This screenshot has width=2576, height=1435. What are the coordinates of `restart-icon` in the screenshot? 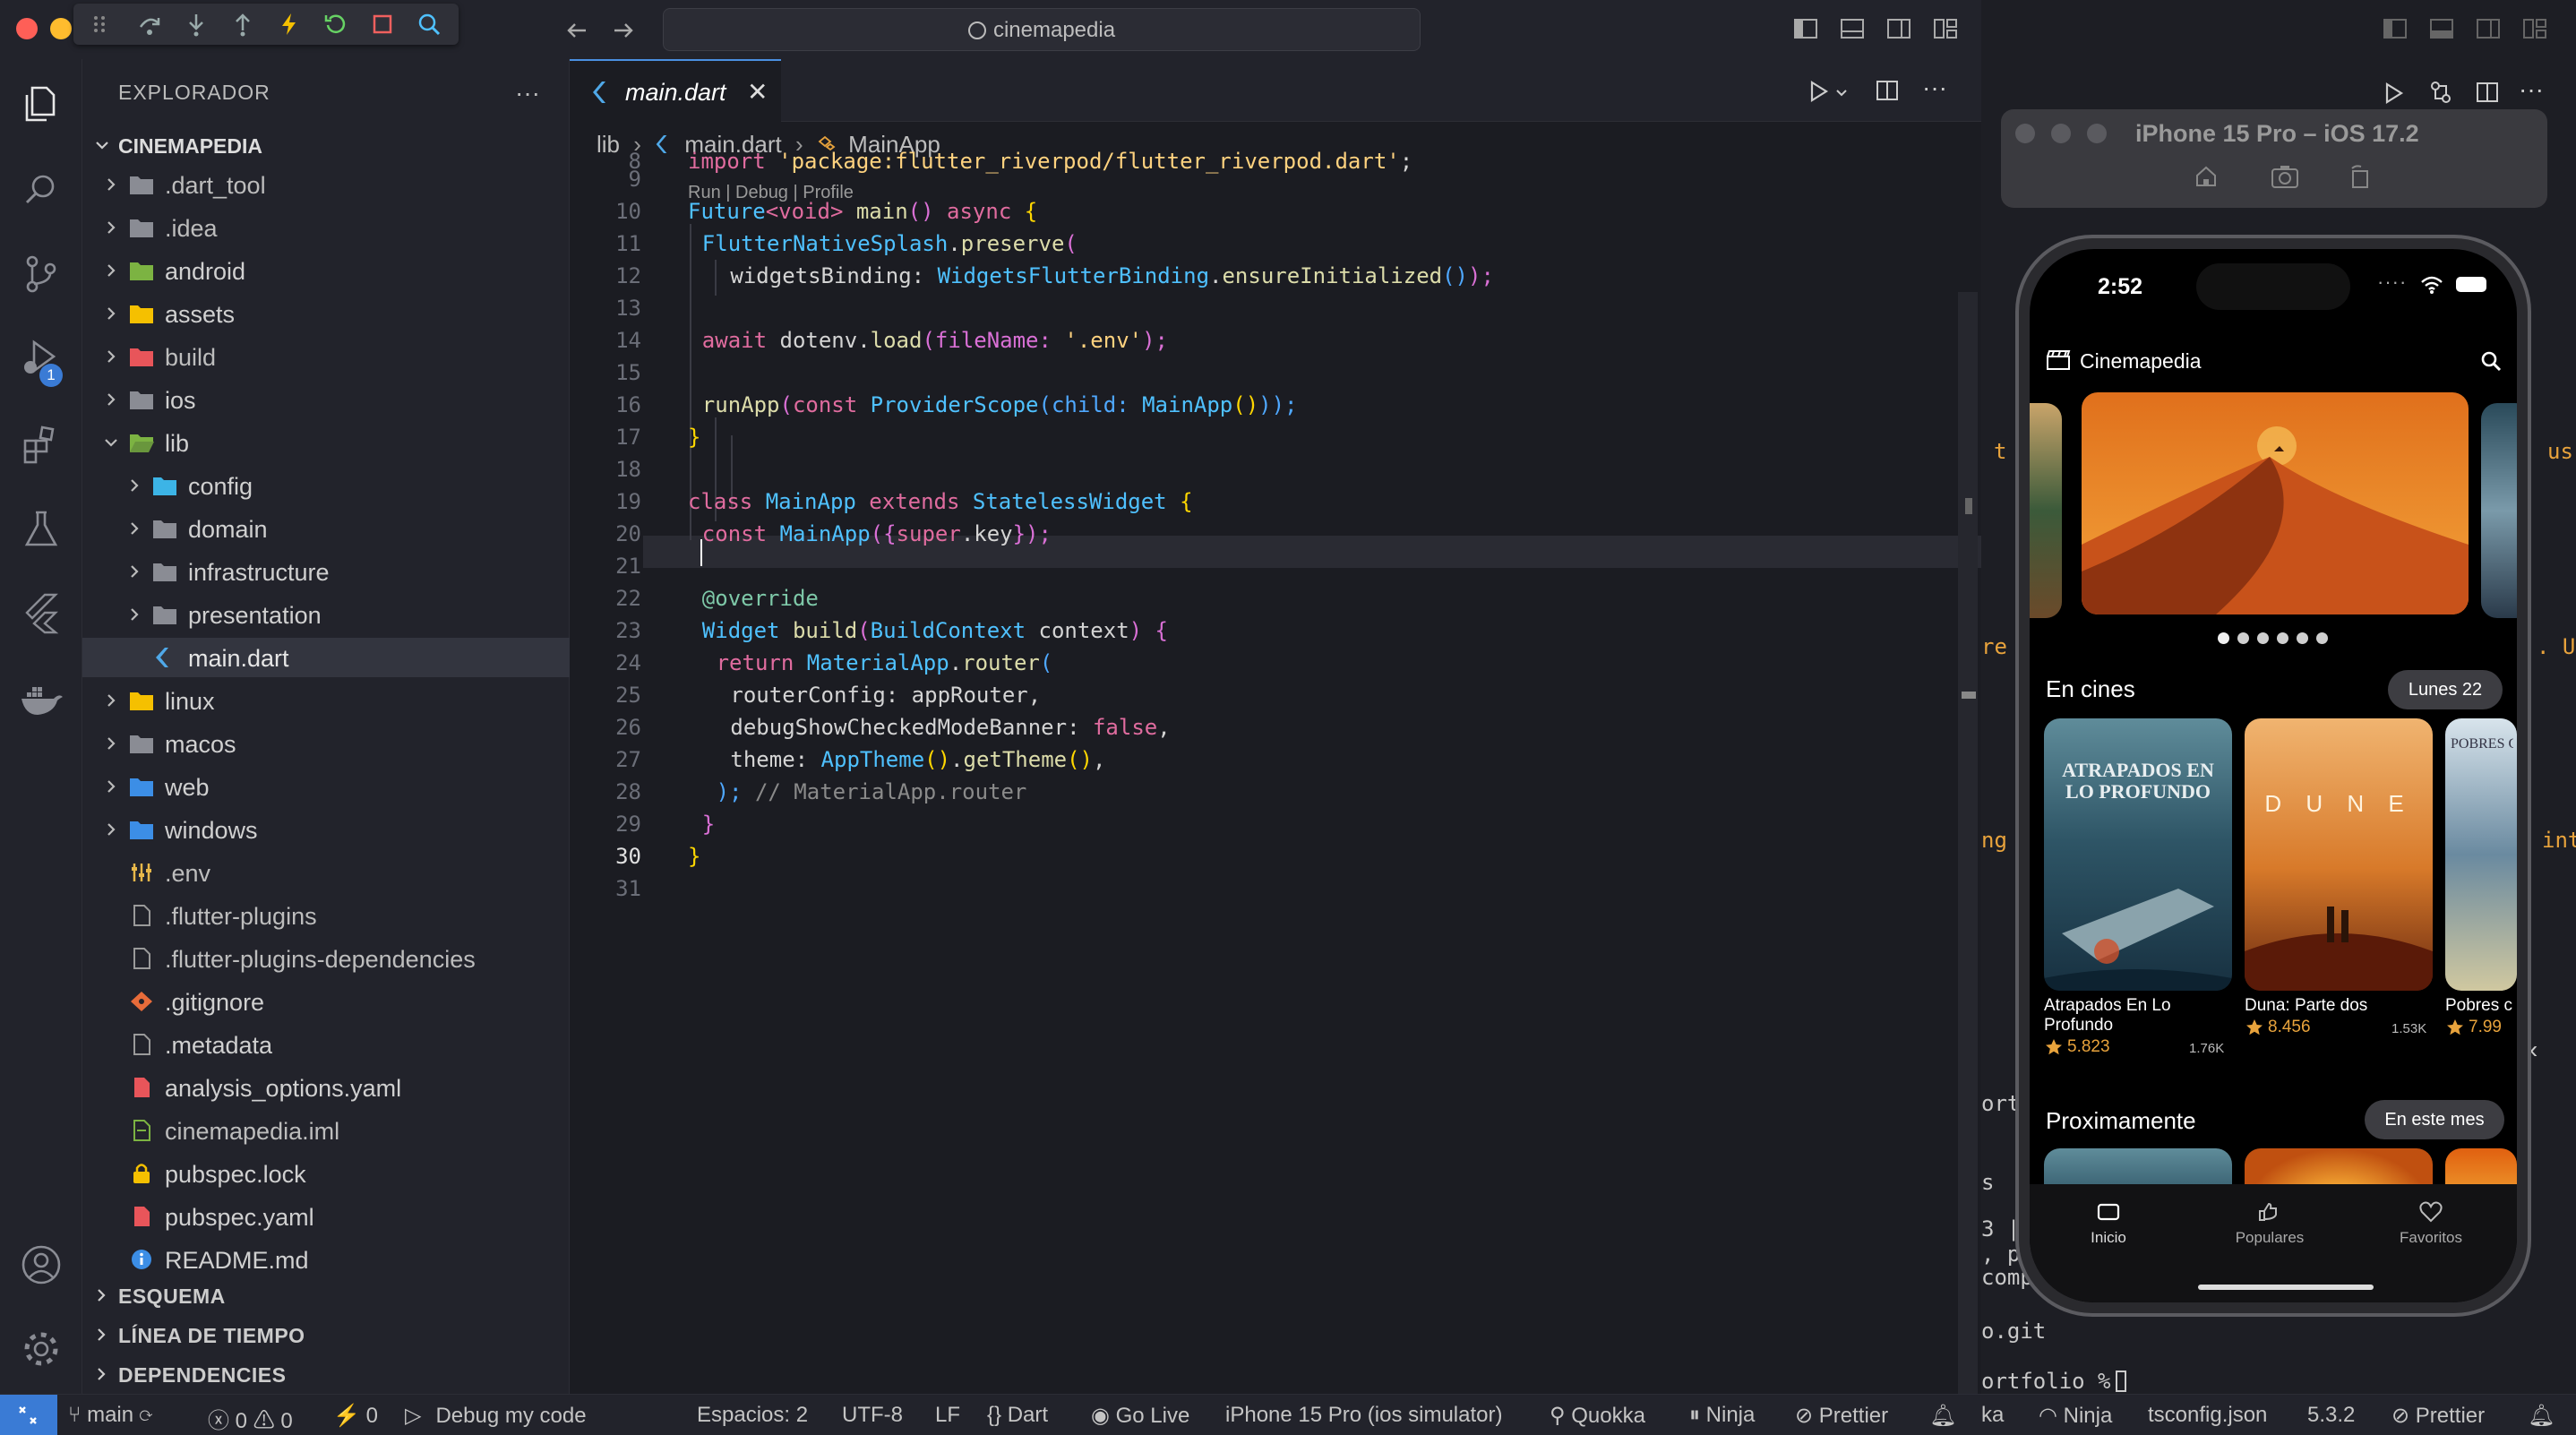 It's located at (335, 24).